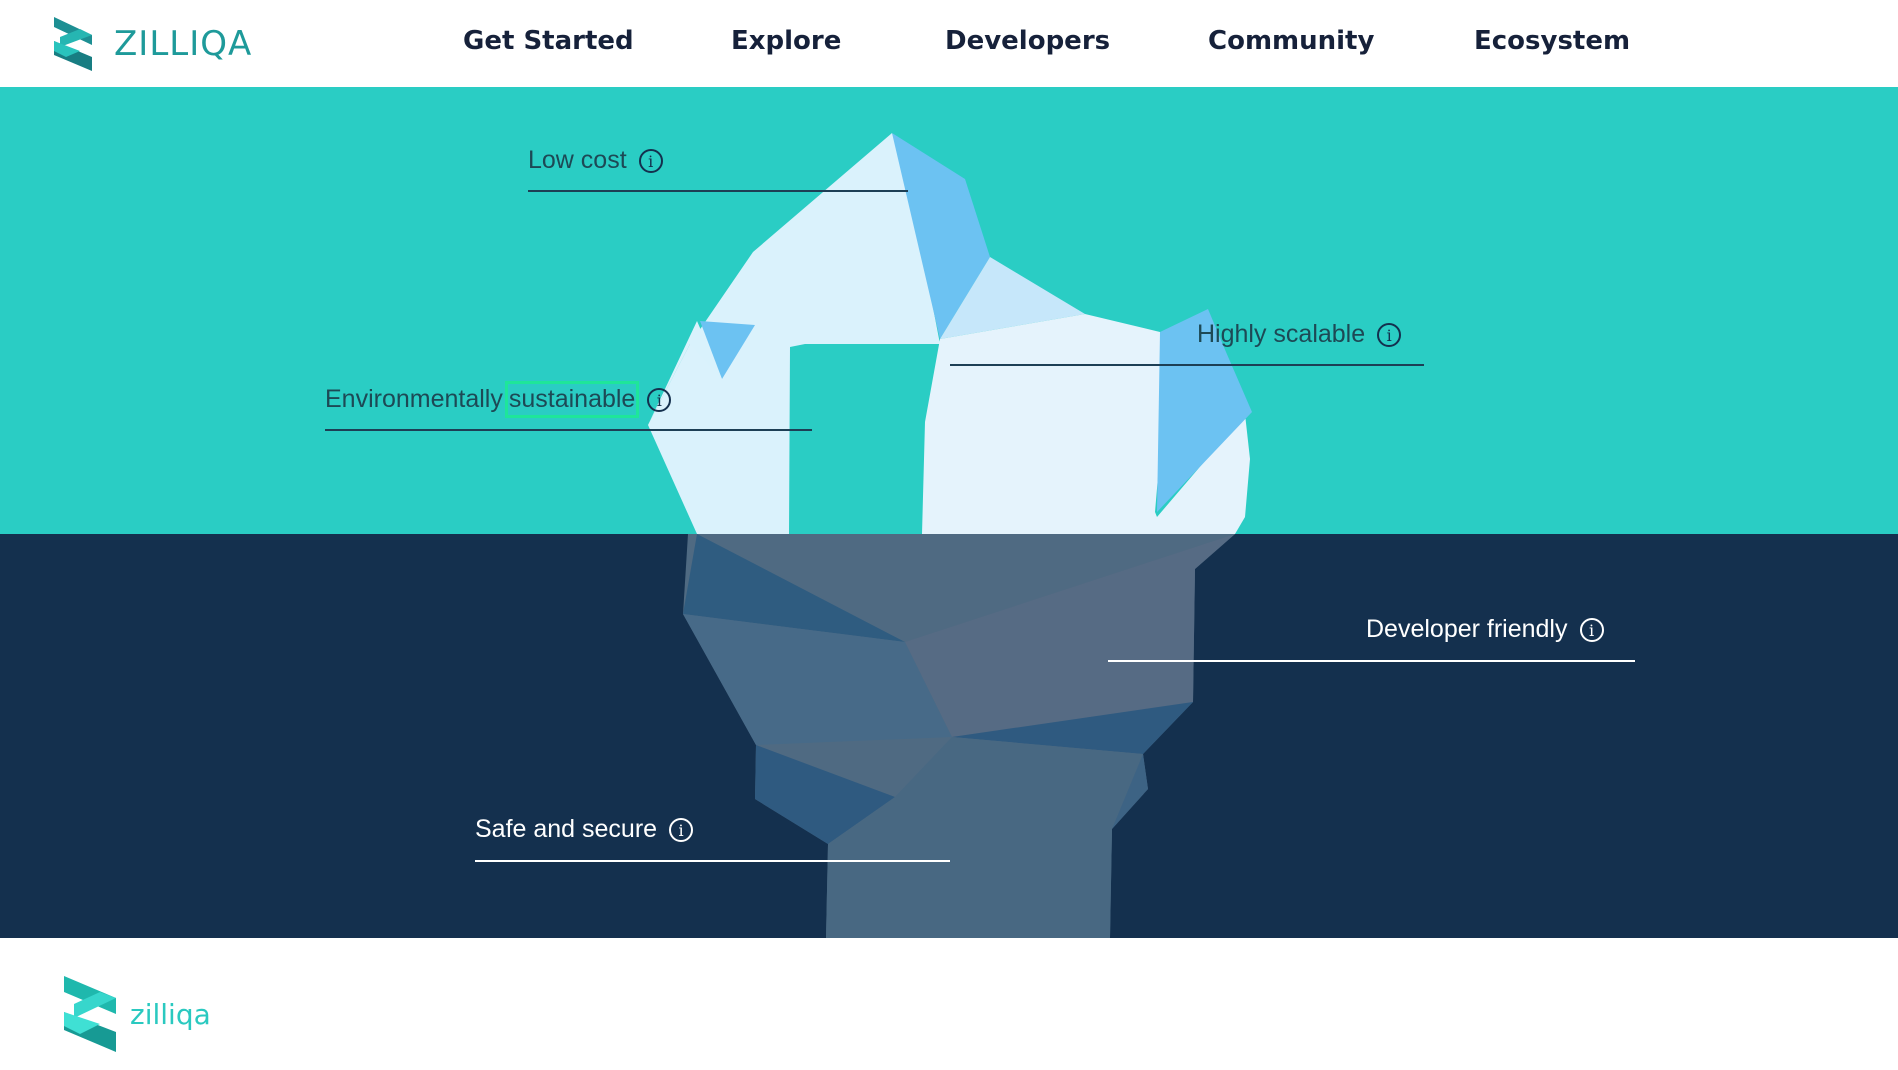  Describe the element at coordinates (1467, 629) in the screenshot. I see `feature-label: Developer friendly` at that location.